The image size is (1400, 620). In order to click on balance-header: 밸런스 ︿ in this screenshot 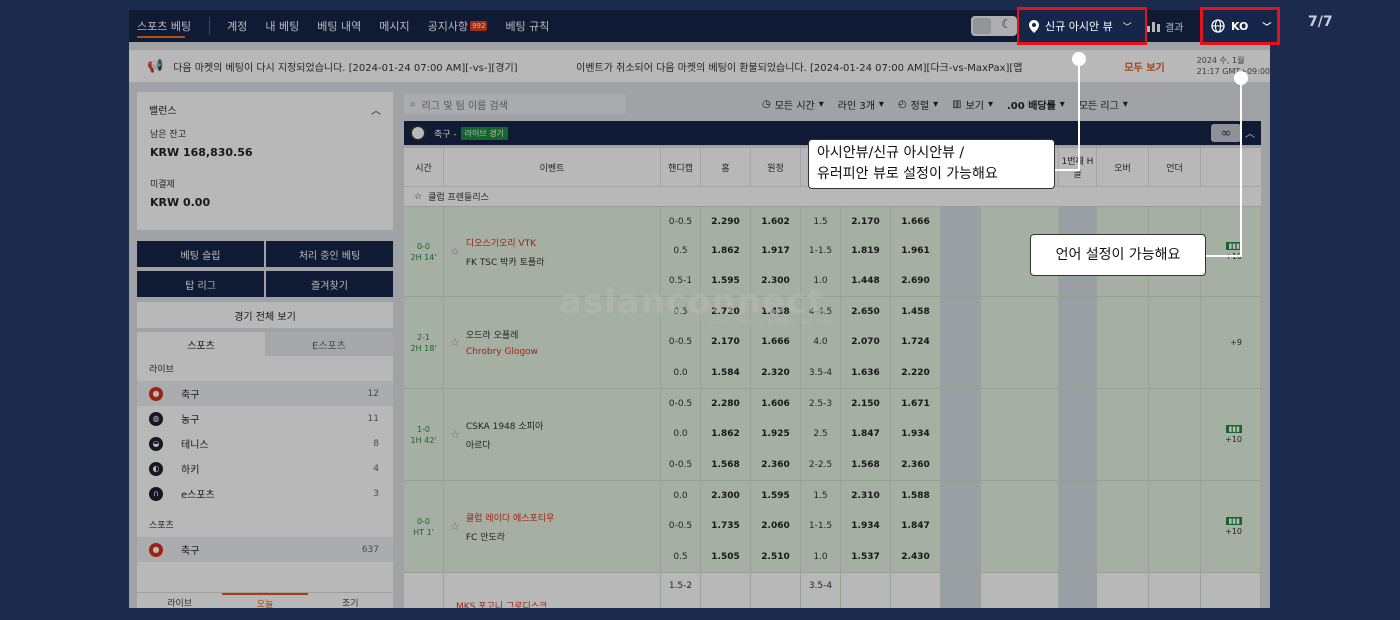, I will do `click(265, 109)`.